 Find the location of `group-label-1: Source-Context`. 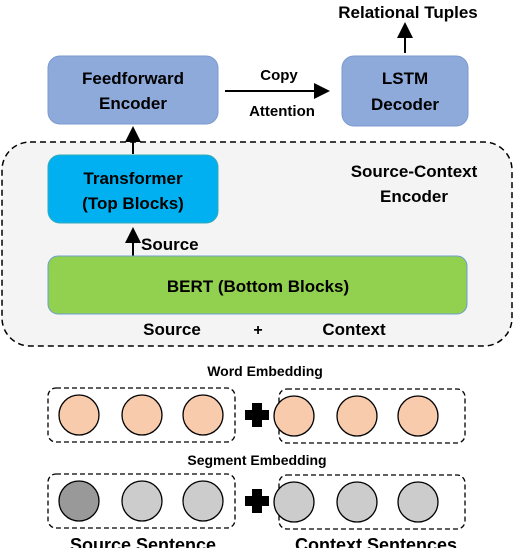

group-label-1: Source-Context is located at coordinates (414, 171).